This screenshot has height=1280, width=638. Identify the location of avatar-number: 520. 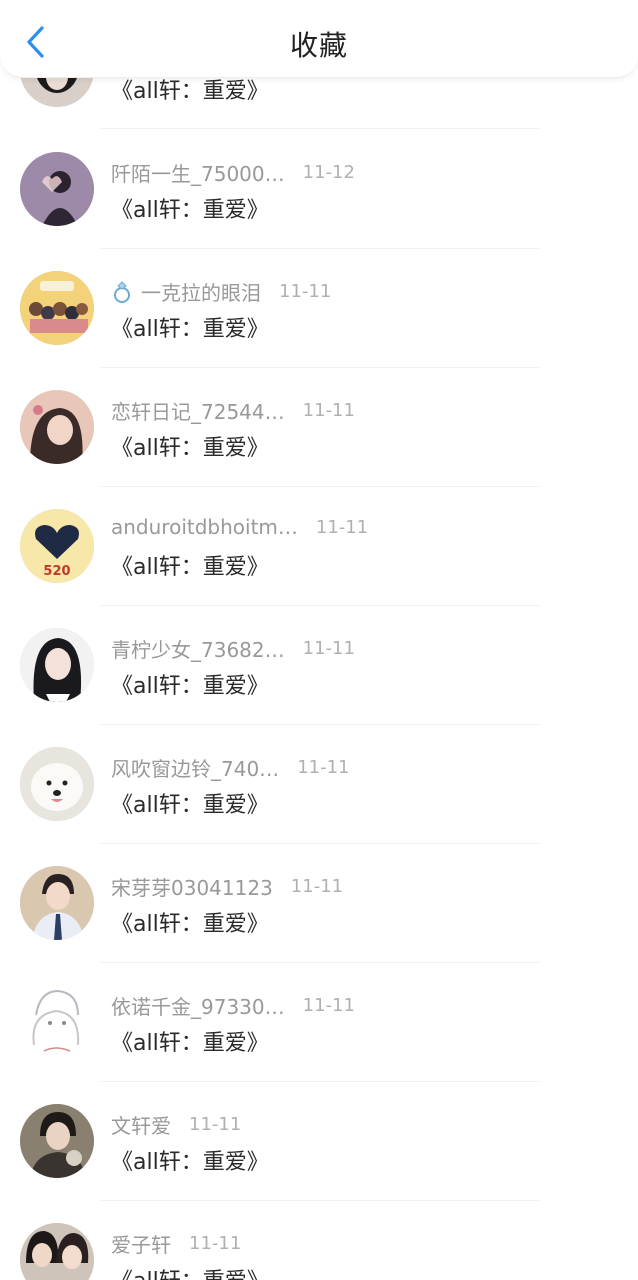
(56, 571).